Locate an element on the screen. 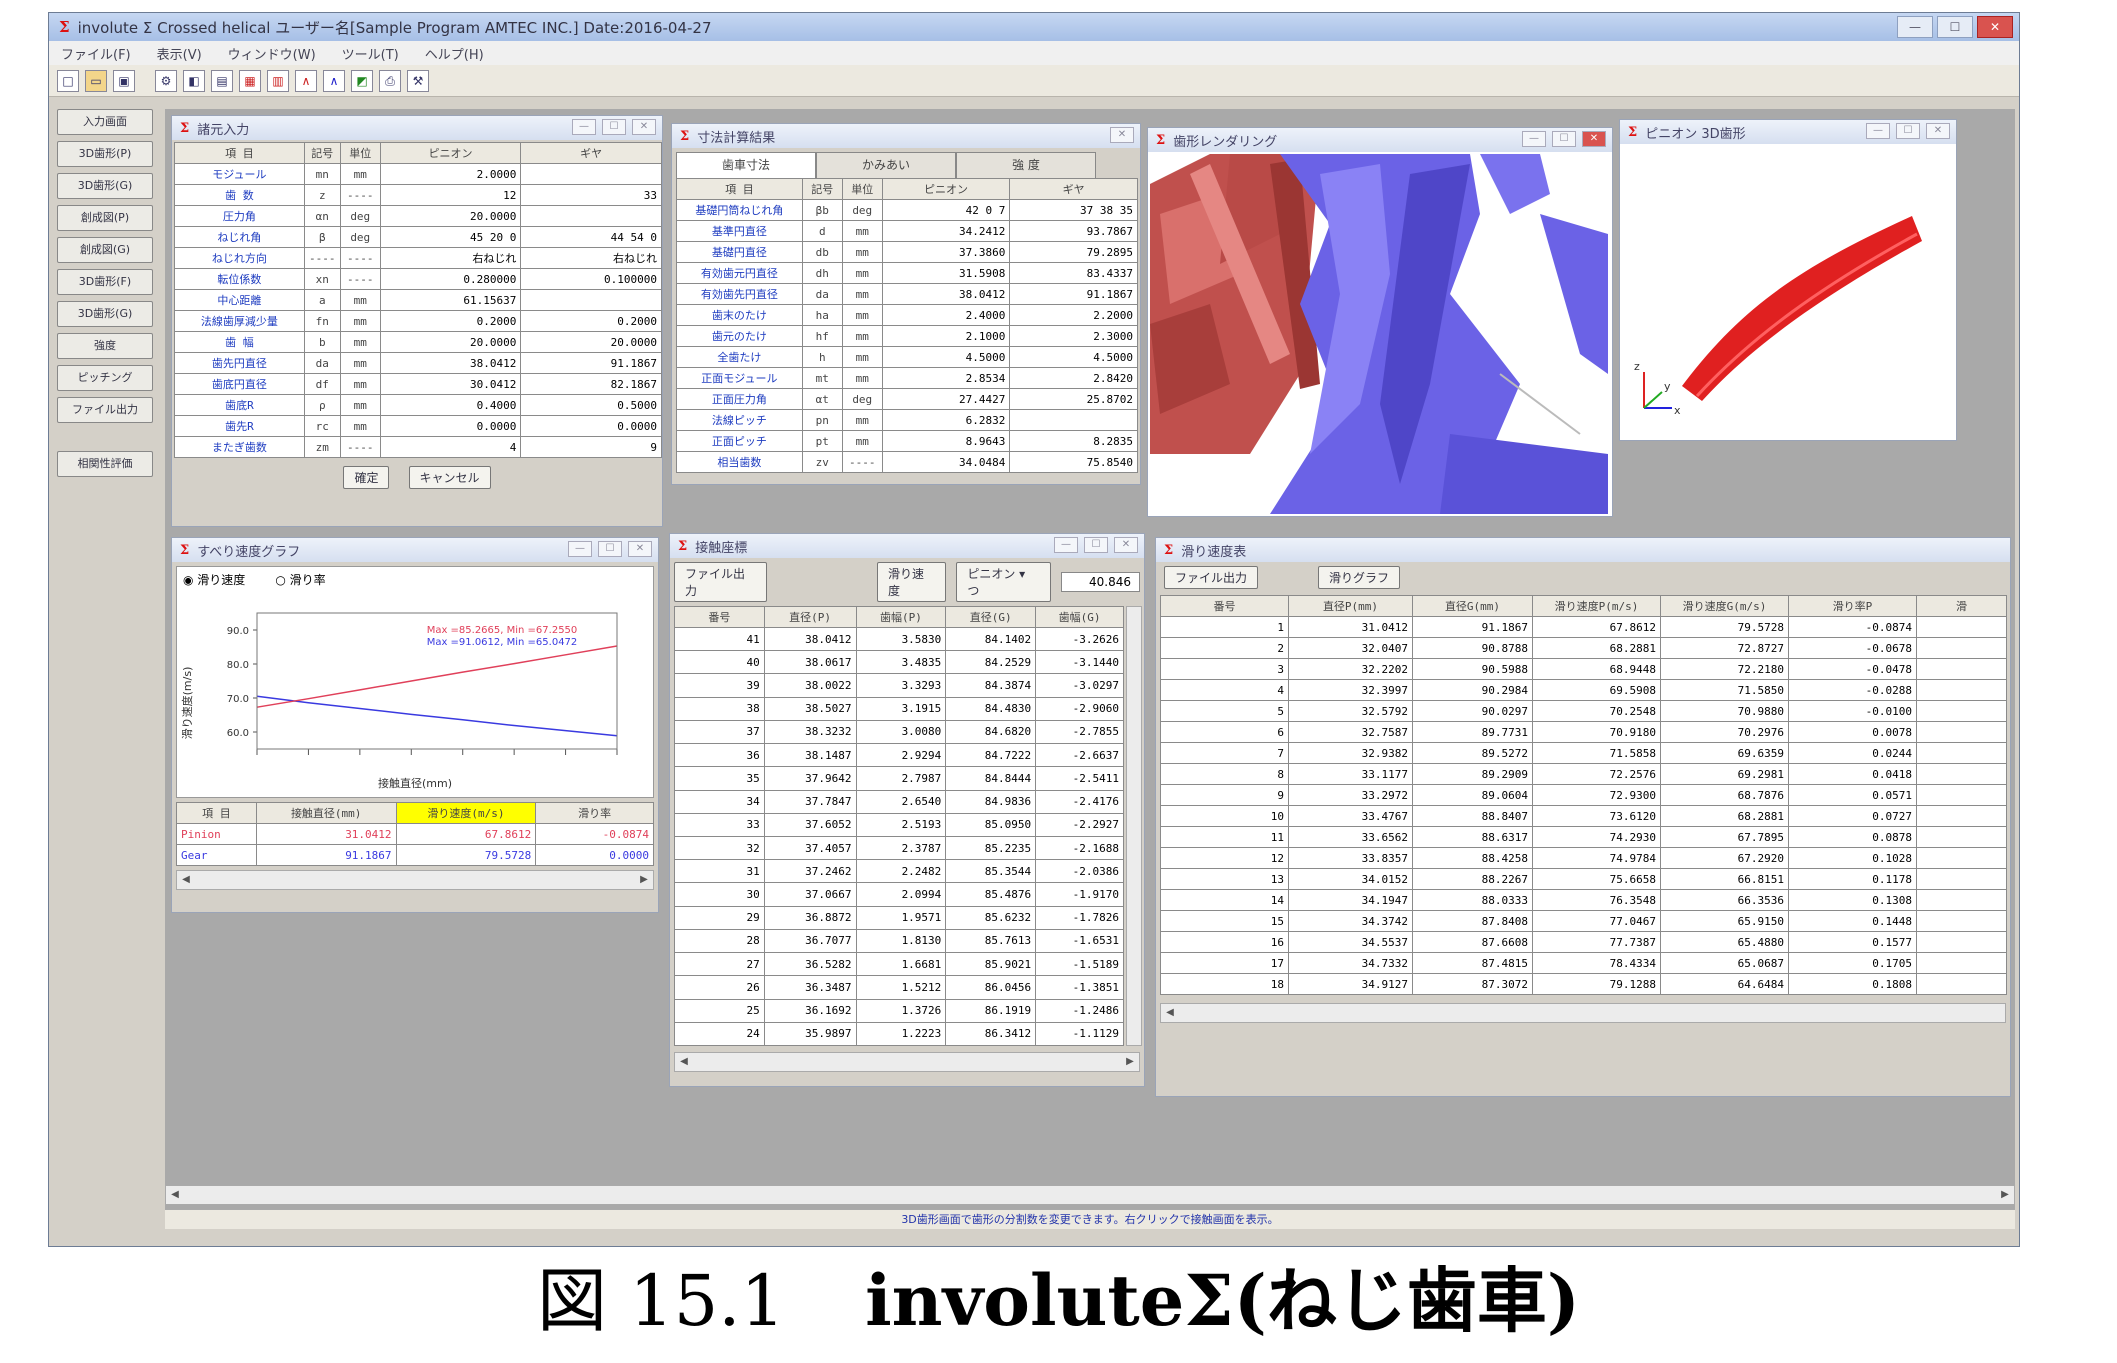  mdi-hscrollbar: ◀ ▶ is located at coordinates (1090, 1195).